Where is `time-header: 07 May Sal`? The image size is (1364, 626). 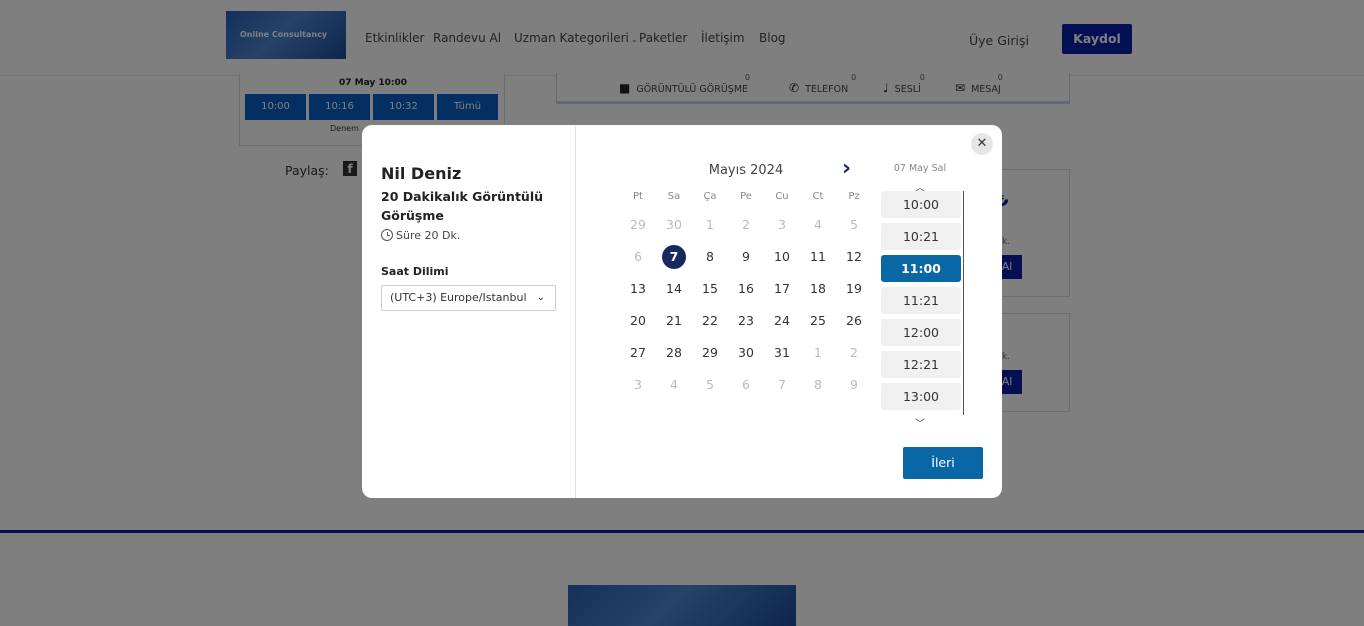
time-header: 07 May Sal is located at coordinates (920, 168).